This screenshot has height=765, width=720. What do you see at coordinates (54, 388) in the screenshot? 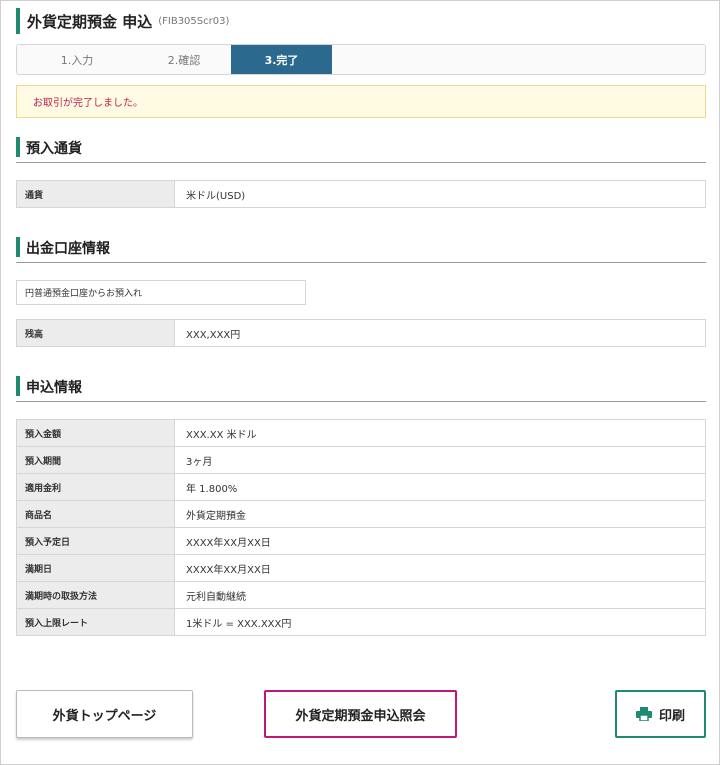
I see `section-heading-text: 申込情報` at bounding box center [54, 388].